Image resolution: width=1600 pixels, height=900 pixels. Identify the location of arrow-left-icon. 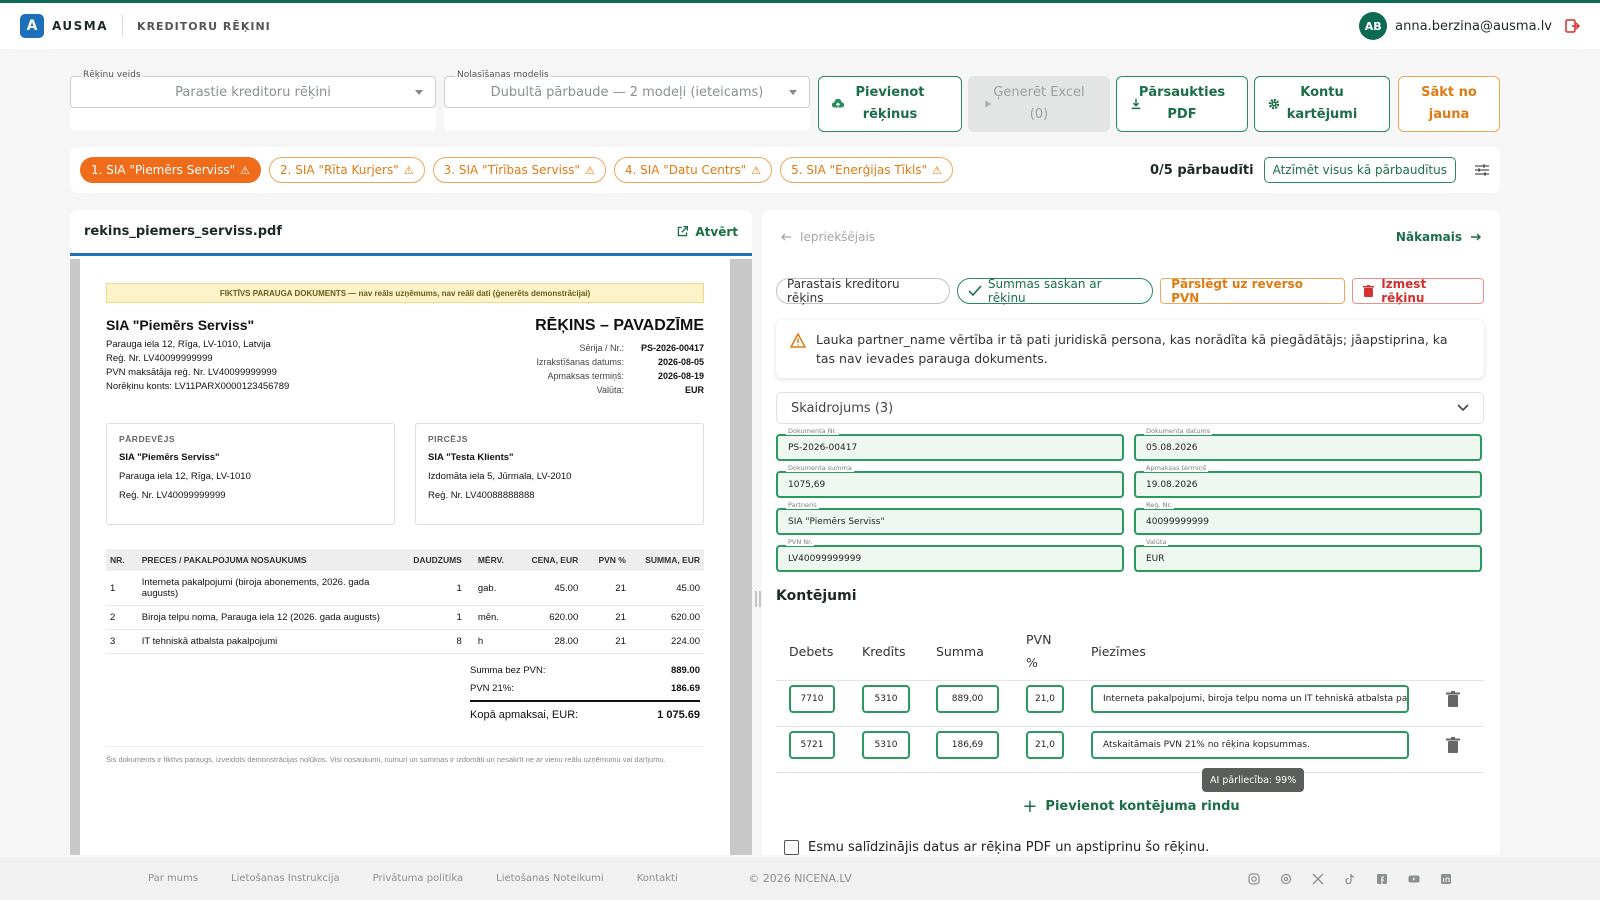
(786, 237).